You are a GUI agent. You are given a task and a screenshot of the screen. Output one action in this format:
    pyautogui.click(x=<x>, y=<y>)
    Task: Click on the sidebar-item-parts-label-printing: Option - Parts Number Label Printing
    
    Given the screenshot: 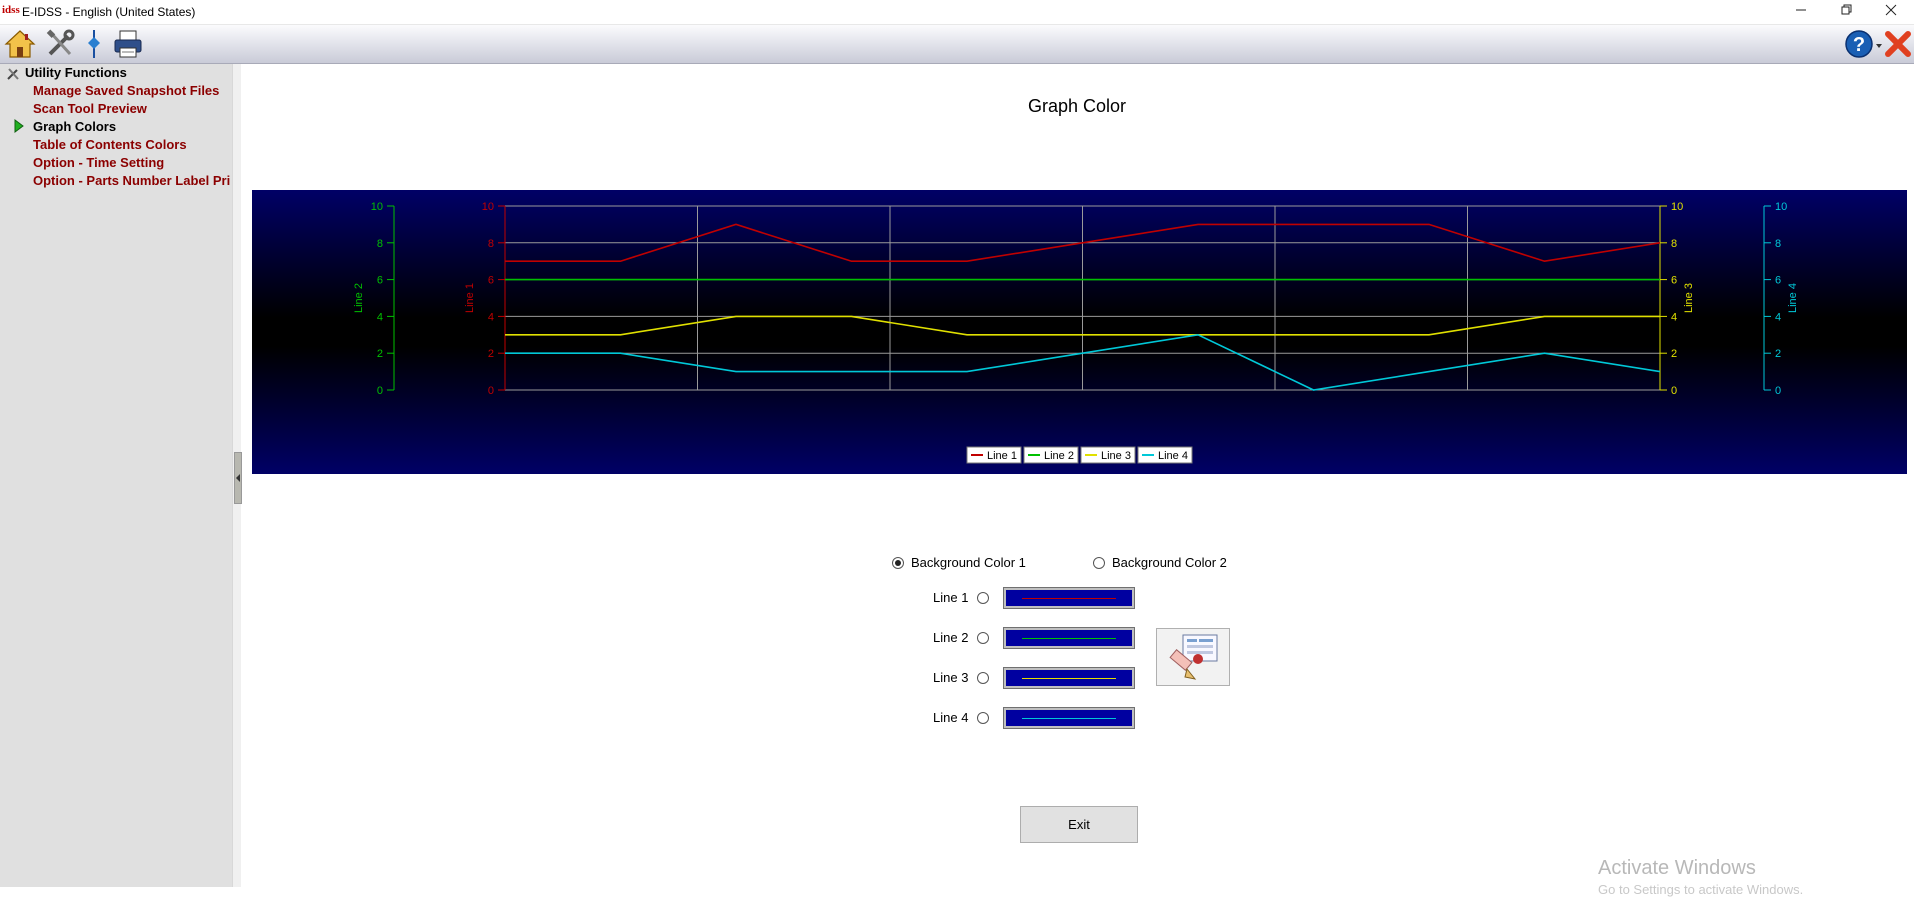 What is the action you would take?
    pyautogui.click(x=132, y=180)
    